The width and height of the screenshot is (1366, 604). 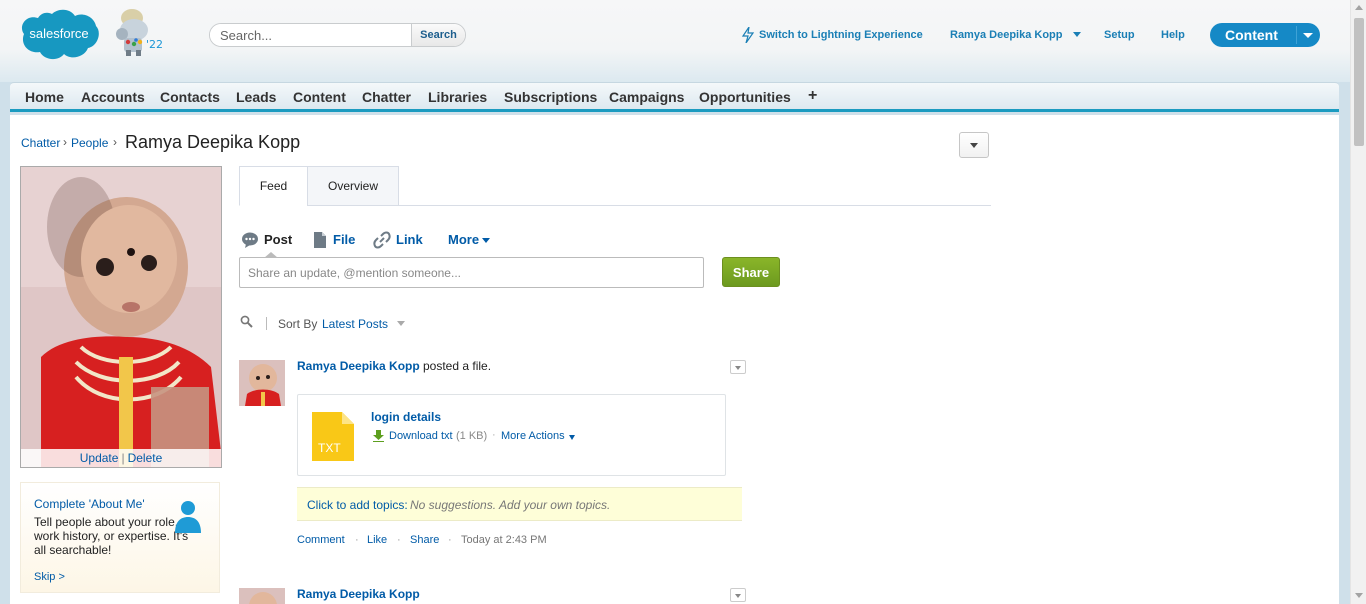 What do you see at coordinates (377, 540) in the screenshot?
I see `like-link: Like` at bounding box center [377, 540].